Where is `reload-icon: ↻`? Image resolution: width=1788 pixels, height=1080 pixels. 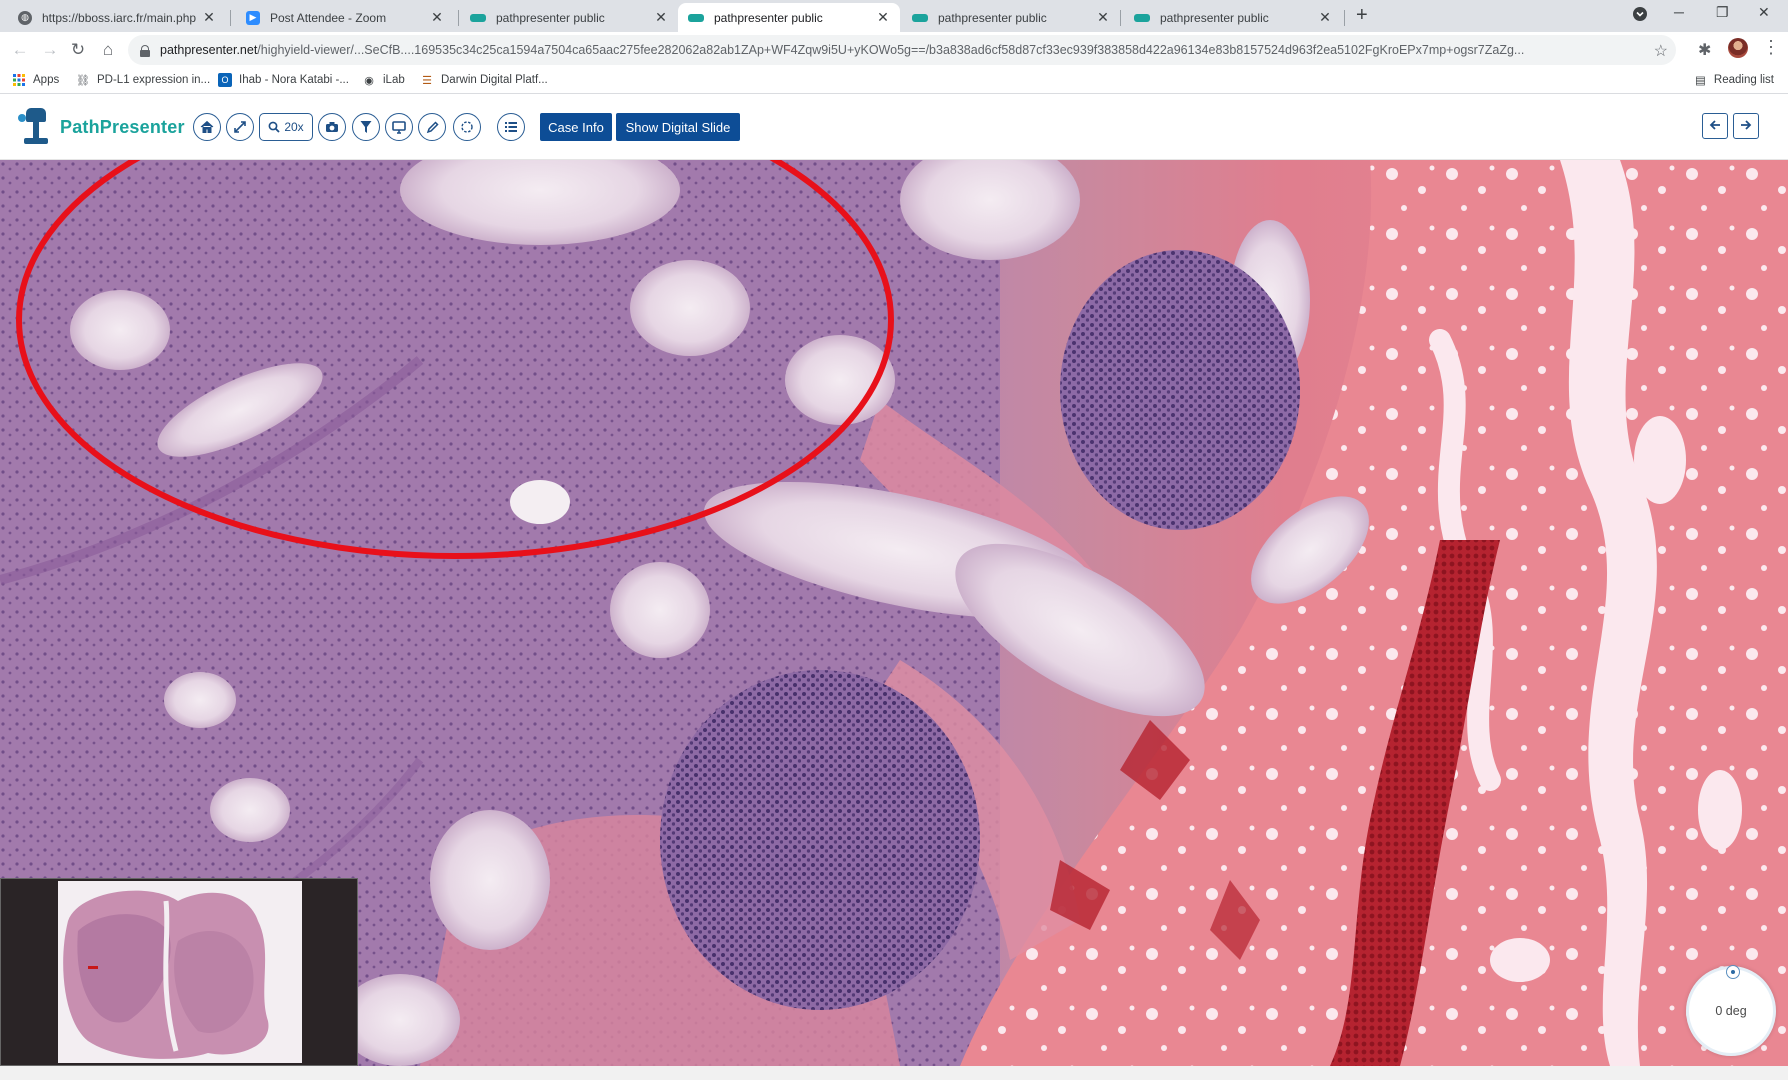
reload-icon: ↻ is located at coordinates (78, 50).